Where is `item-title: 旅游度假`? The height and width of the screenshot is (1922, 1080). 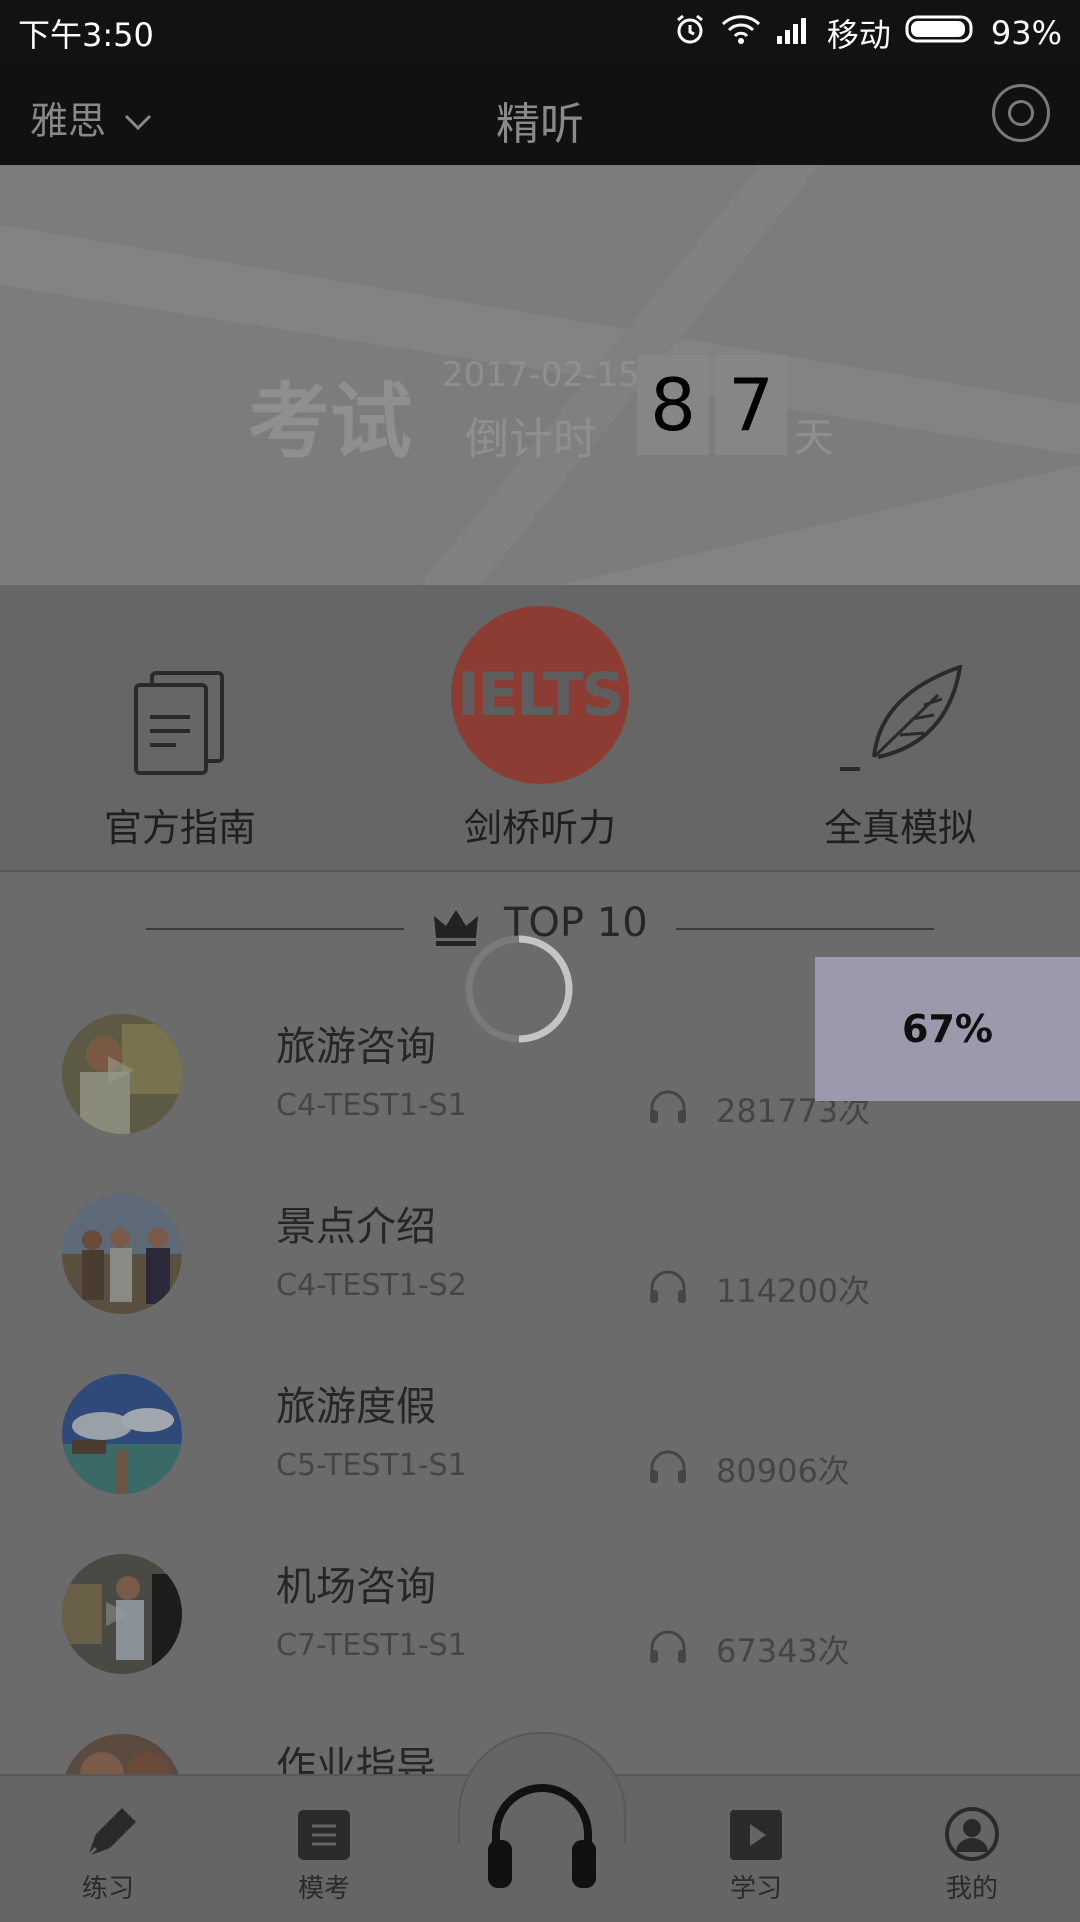 item-title: 旅游度假 is located at coordinates (356, 1407).